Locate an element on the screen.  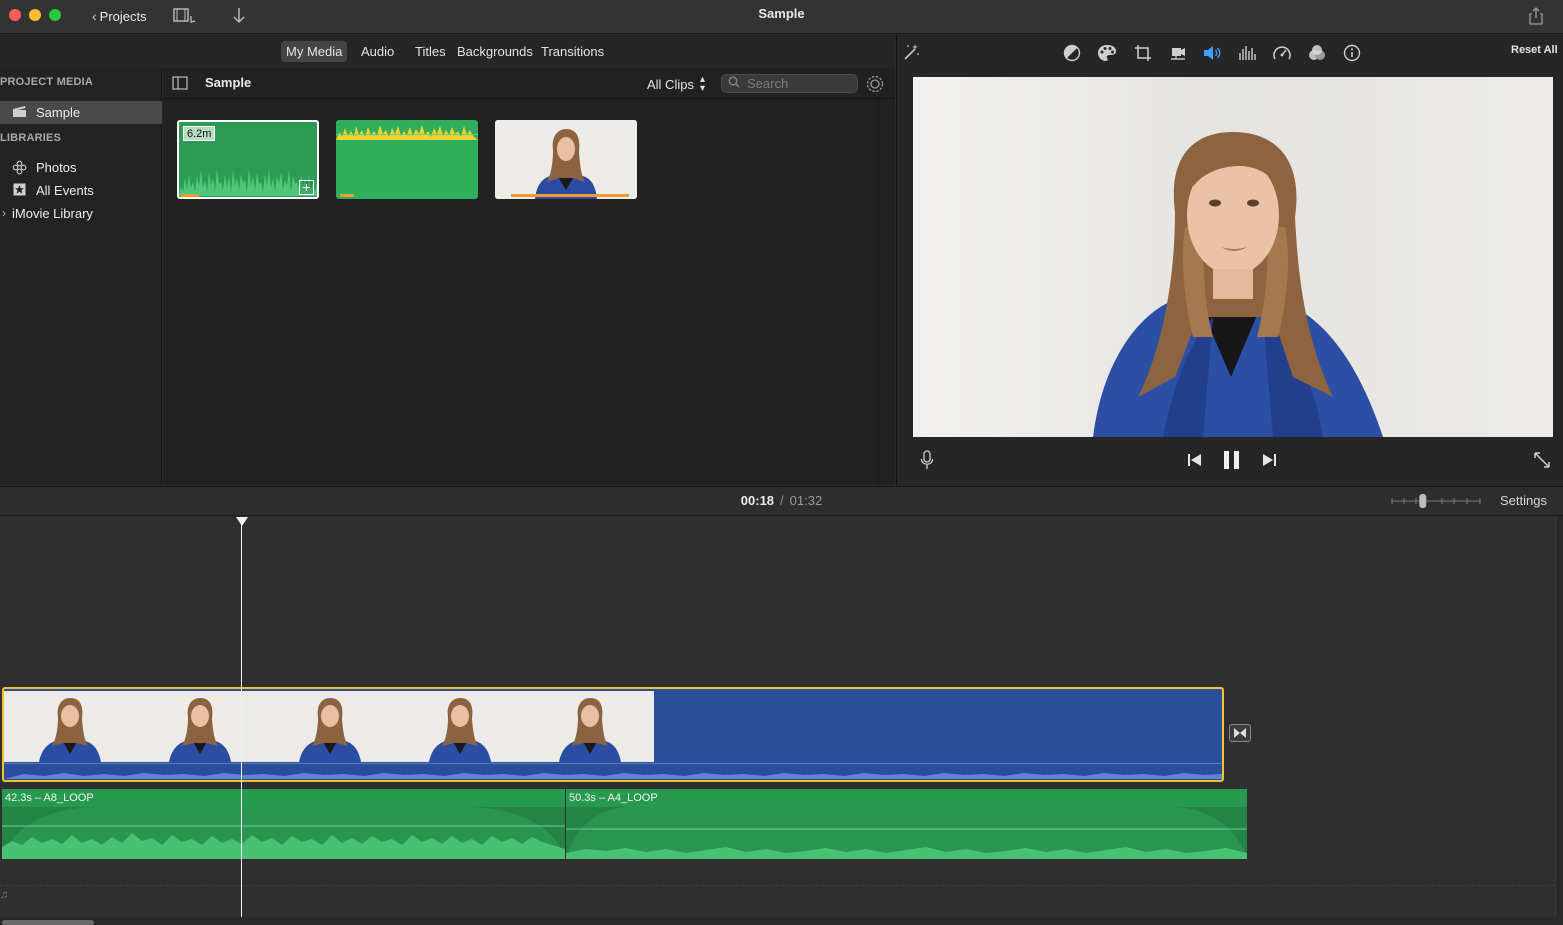
zoom-slider is located at coordinates (1436, 501).